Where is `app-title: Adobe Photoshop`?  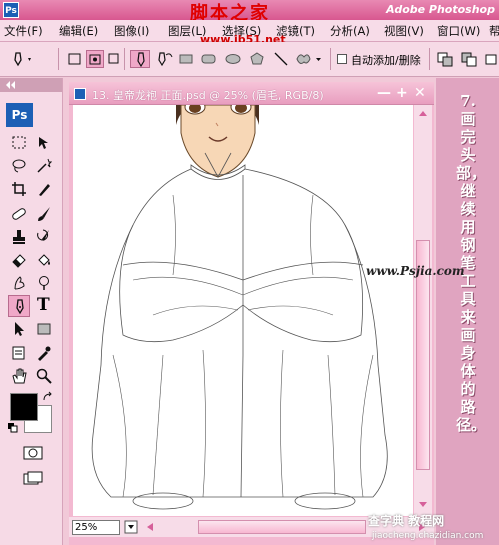
app-title: Adobe Photoshop is located at coordinates (440, 9).